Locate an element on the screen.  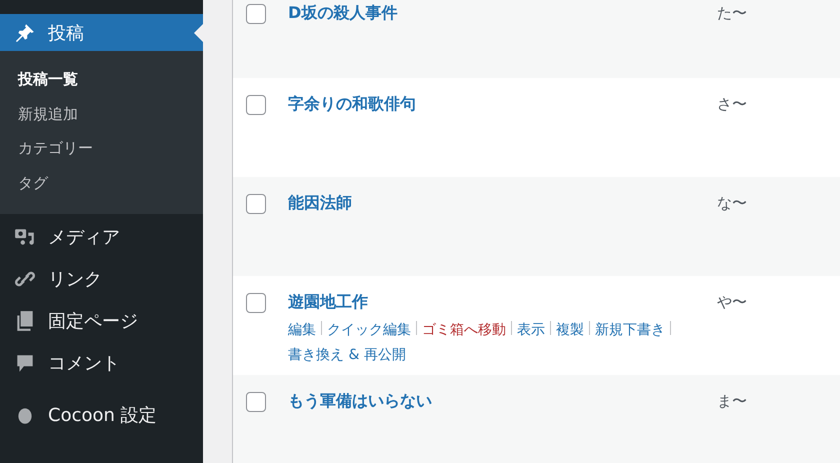
trash-link: ゴミ箱へ移動 is located at coordinates (464, 330).